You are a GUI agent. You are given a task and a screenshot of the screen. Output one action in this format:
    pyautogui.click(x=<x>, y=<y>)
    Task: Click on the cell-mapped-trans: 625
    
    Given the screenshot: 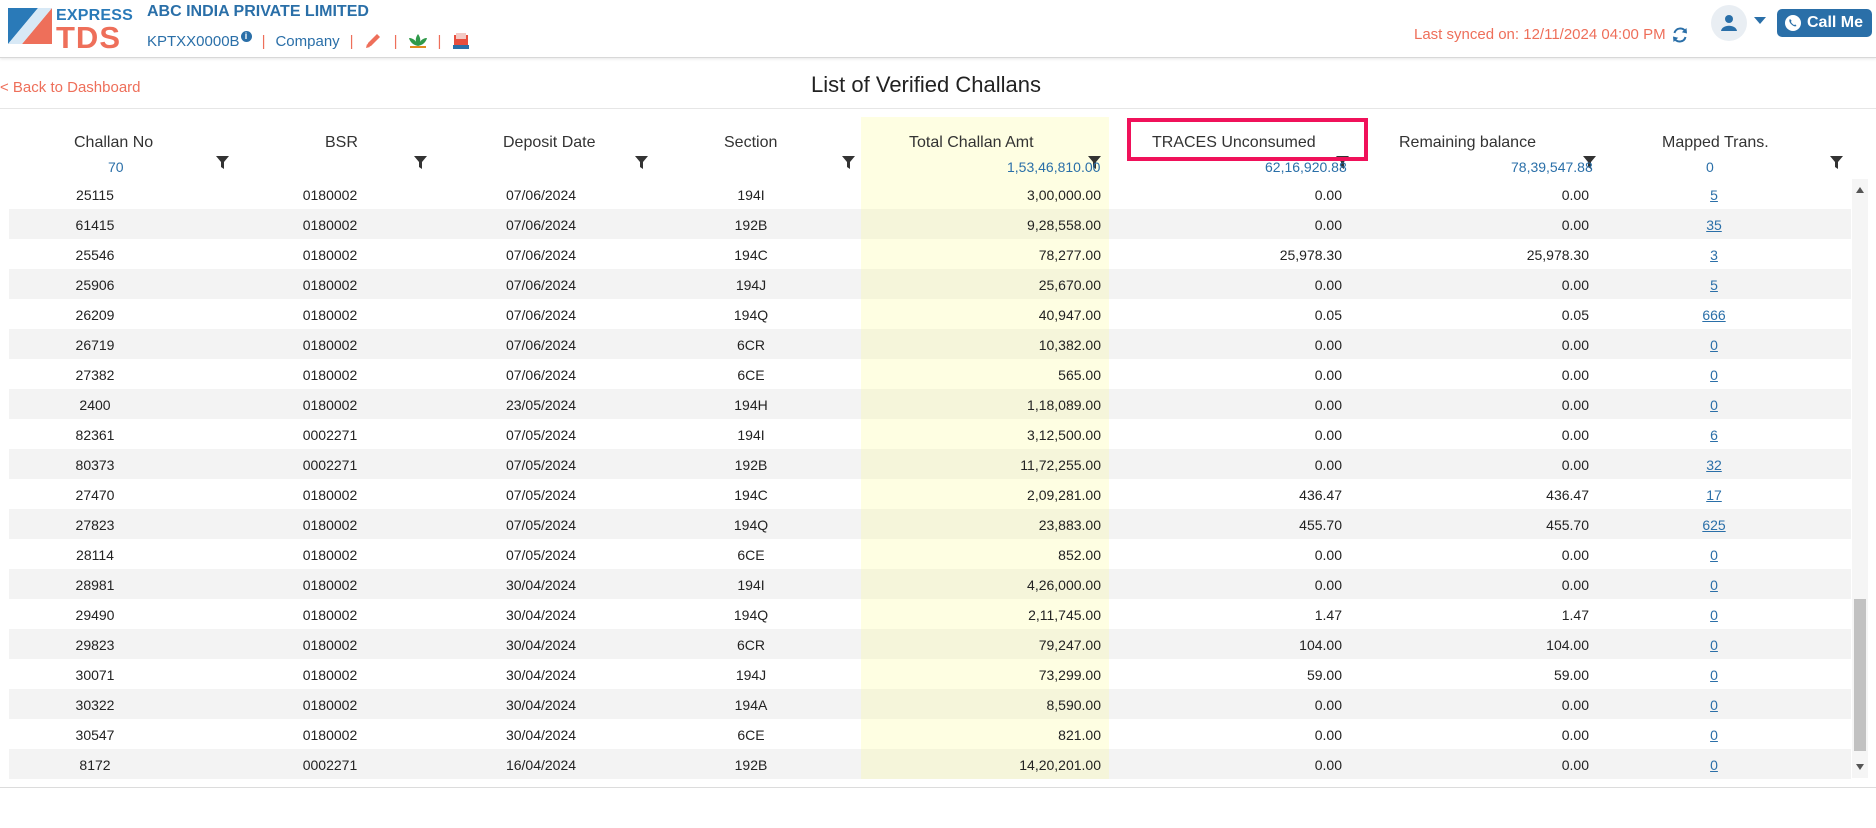 What is the action you would take?
    pyautogui.click(x=1714, y=525)
    